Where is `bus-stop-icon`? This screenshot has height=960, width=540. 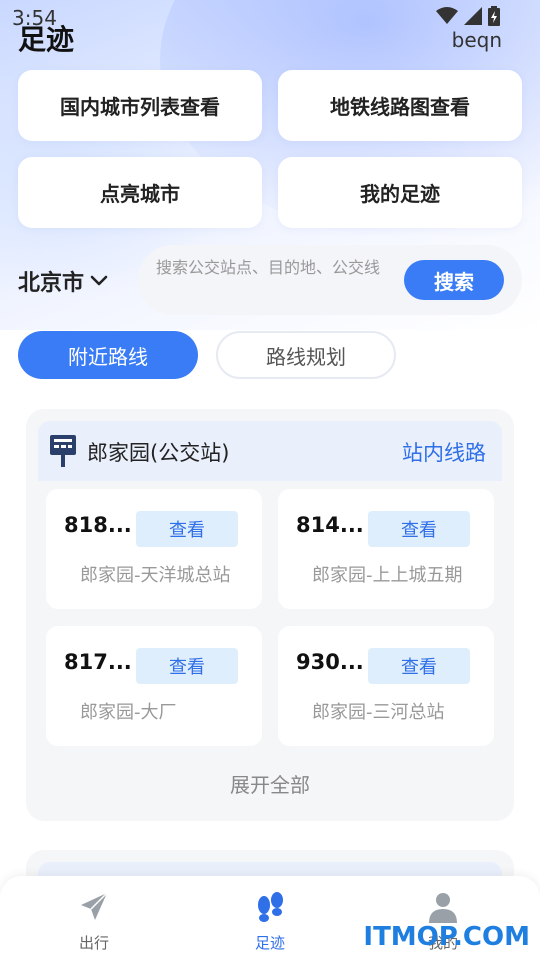 bus-stop-icon is located at coordinates (63, 451).